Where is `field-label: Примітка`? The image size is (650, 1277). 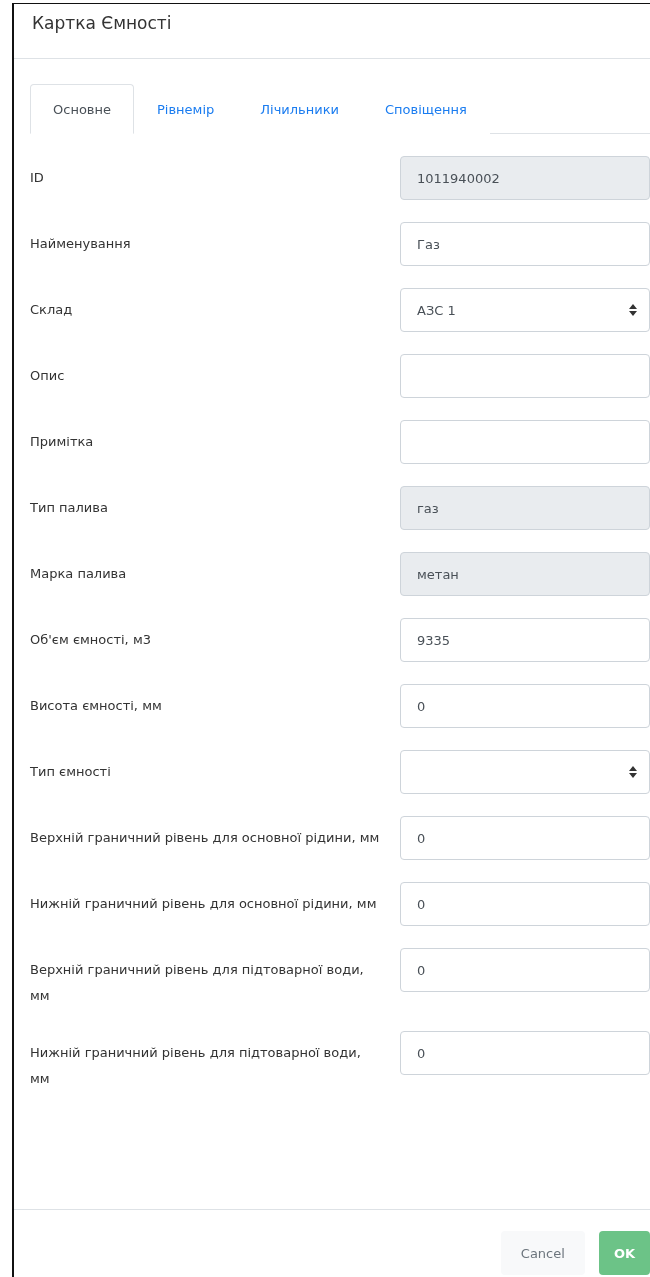
field-label: Примітка is located at coordinates (62, 442).